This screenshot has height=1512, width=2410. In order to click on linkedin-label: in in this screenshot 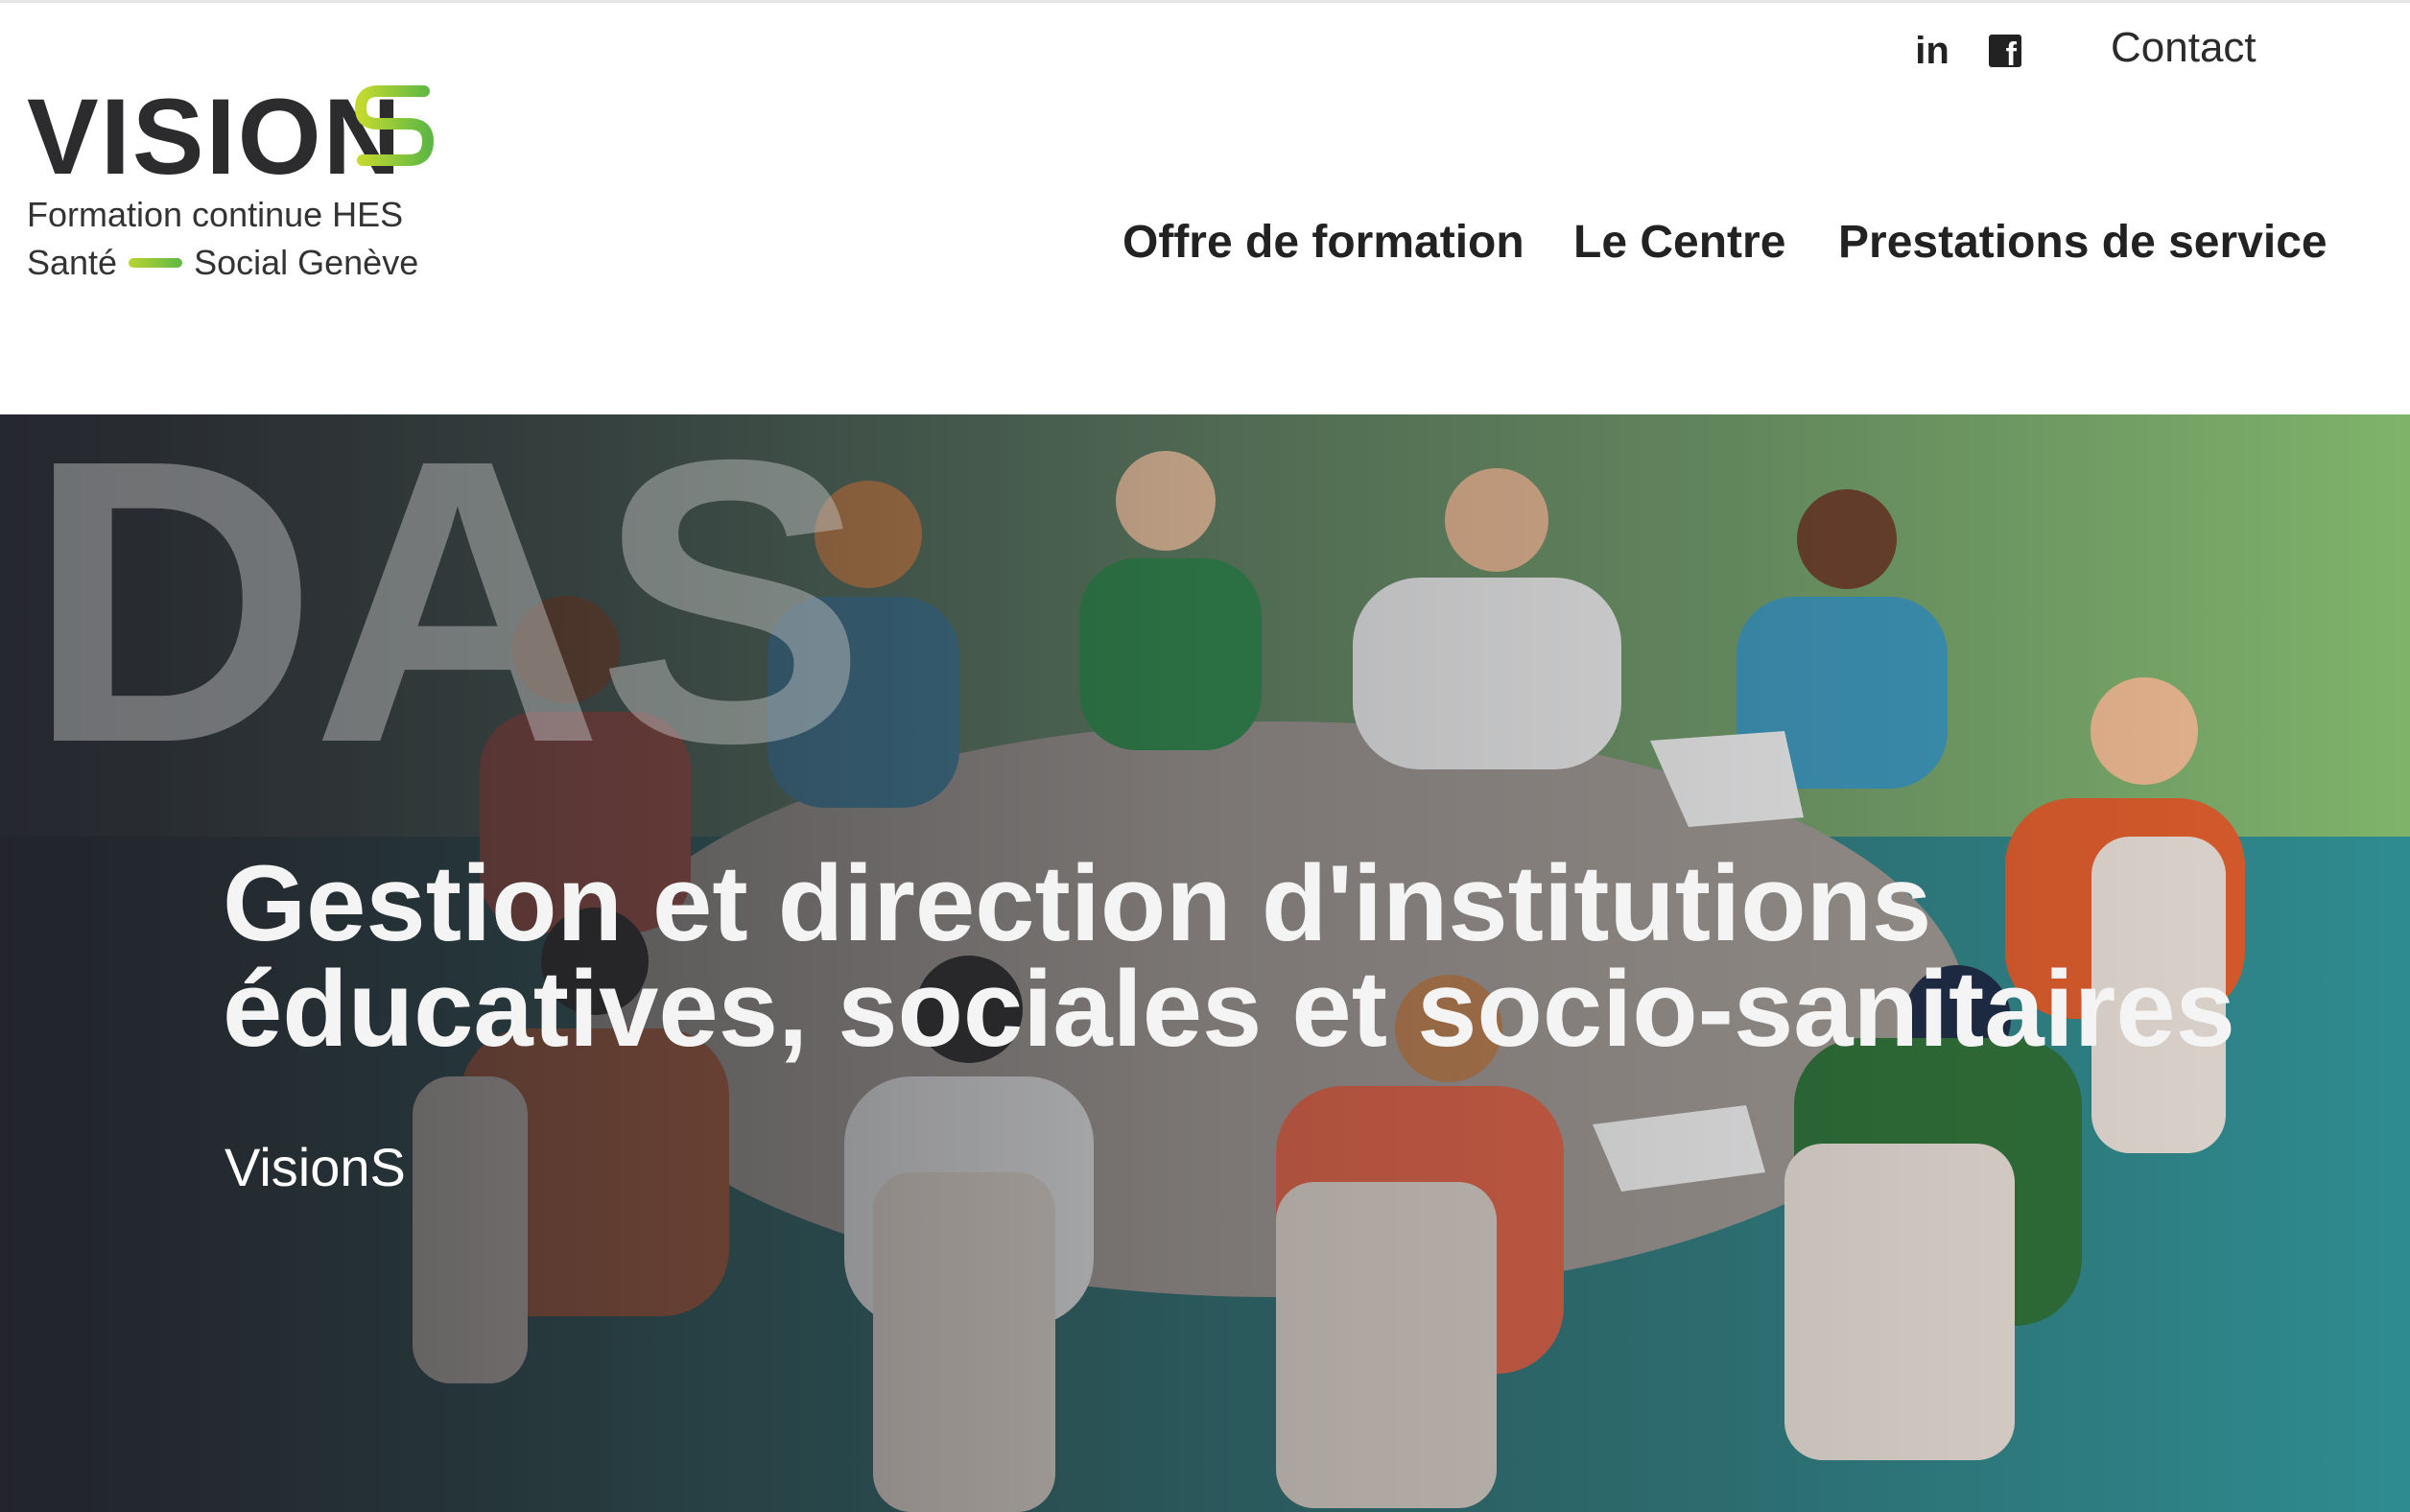, I will do `click(1932, 50)`.